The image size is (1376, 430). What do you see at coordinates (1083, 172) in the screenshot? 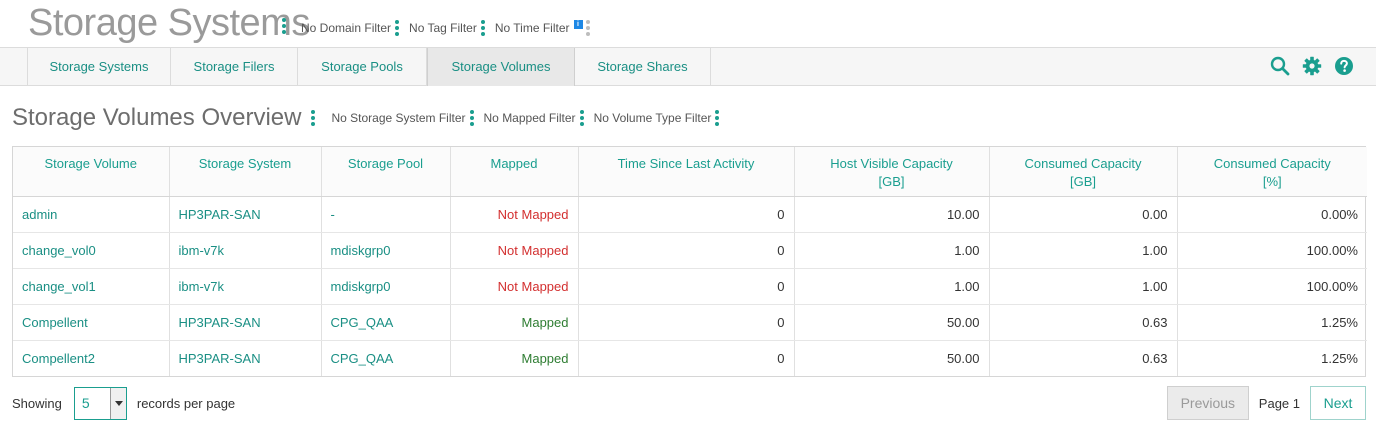
I see `col-header-consumed-capacity-gb: Consumed Capacity [GB]` at bounding box center [1083, 172].